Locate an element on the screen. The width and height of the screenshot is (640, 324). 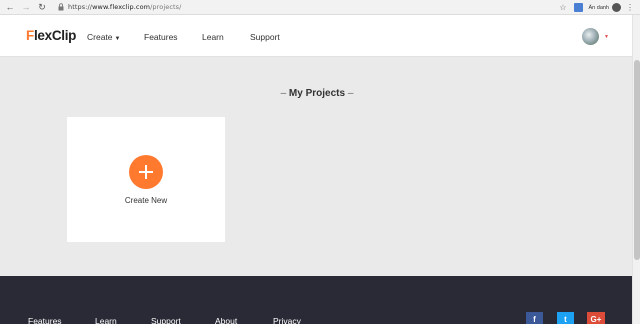
footer-link-features: Features is located at coordinates (45, 320).